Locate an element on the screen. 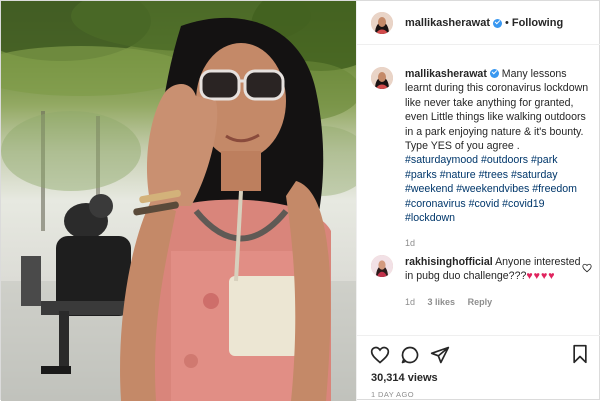 The width and height of the screenshot is (600, 401). verified-badge-icon is located at coordinates (497, 23).